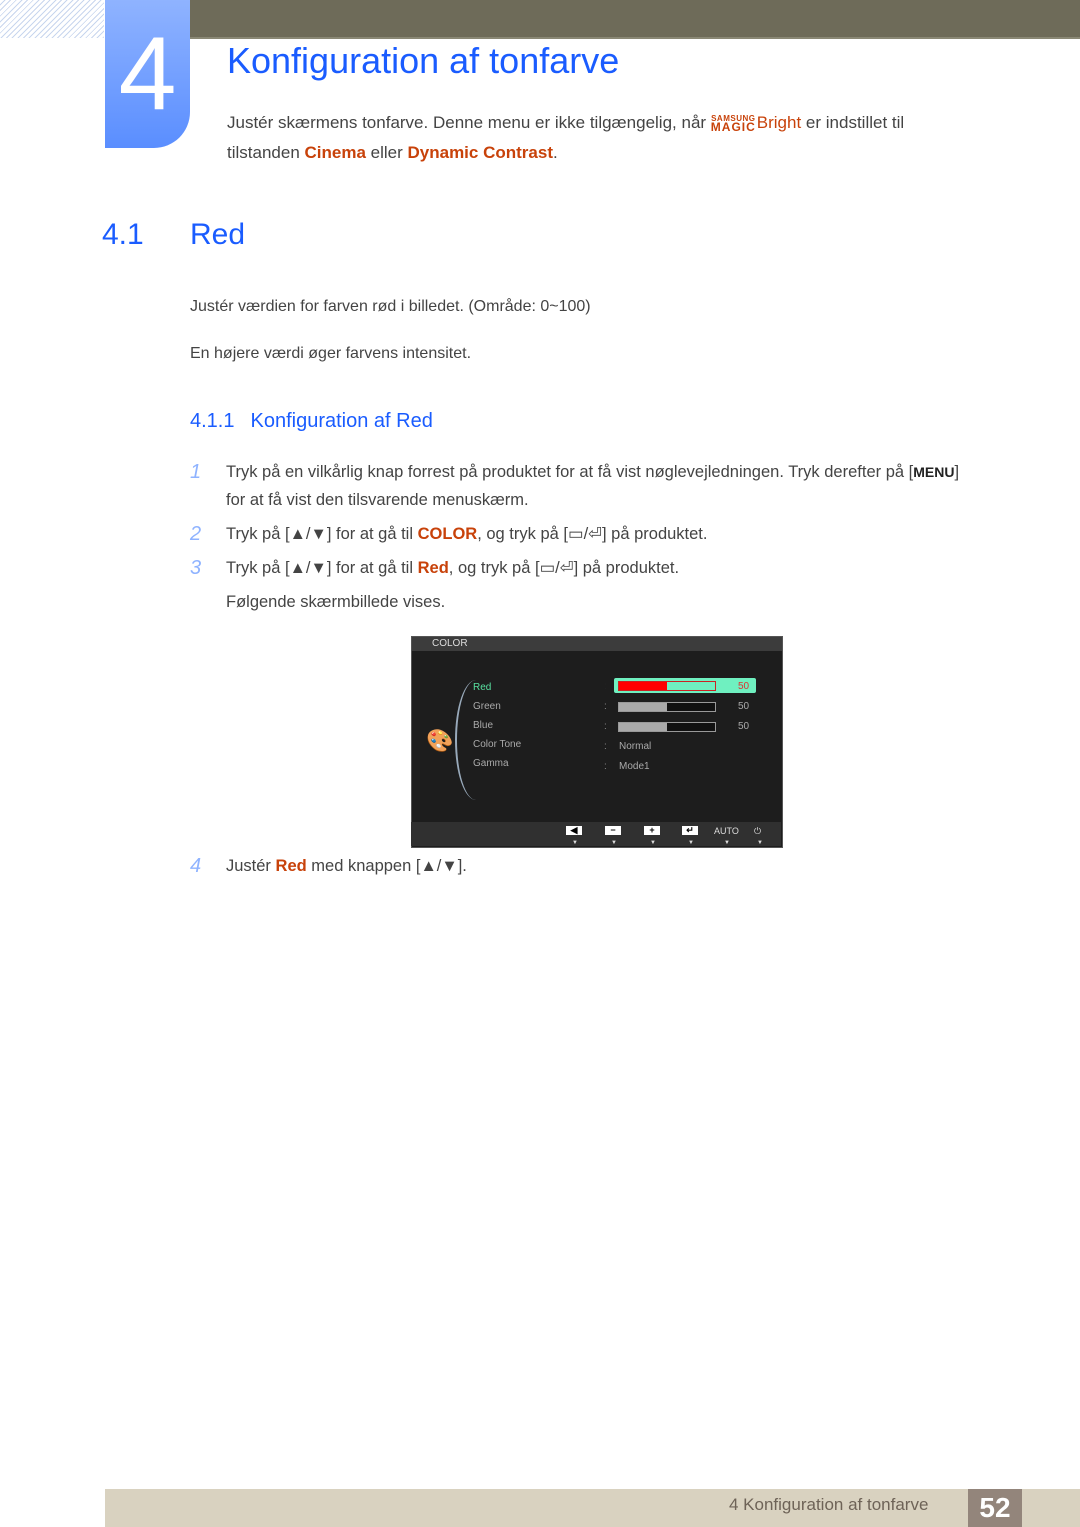 This screenshot has width=1080, height=1527. I want to click on page-number: 52, so click(995, 1508).